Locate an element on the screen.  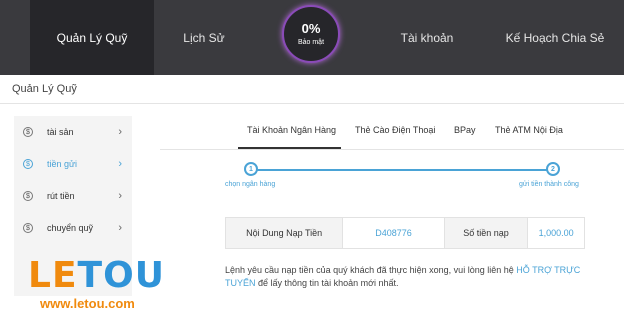
tab-phone-card: Thẻ Cào Điện Thoại is located at coordinates (395, 130).